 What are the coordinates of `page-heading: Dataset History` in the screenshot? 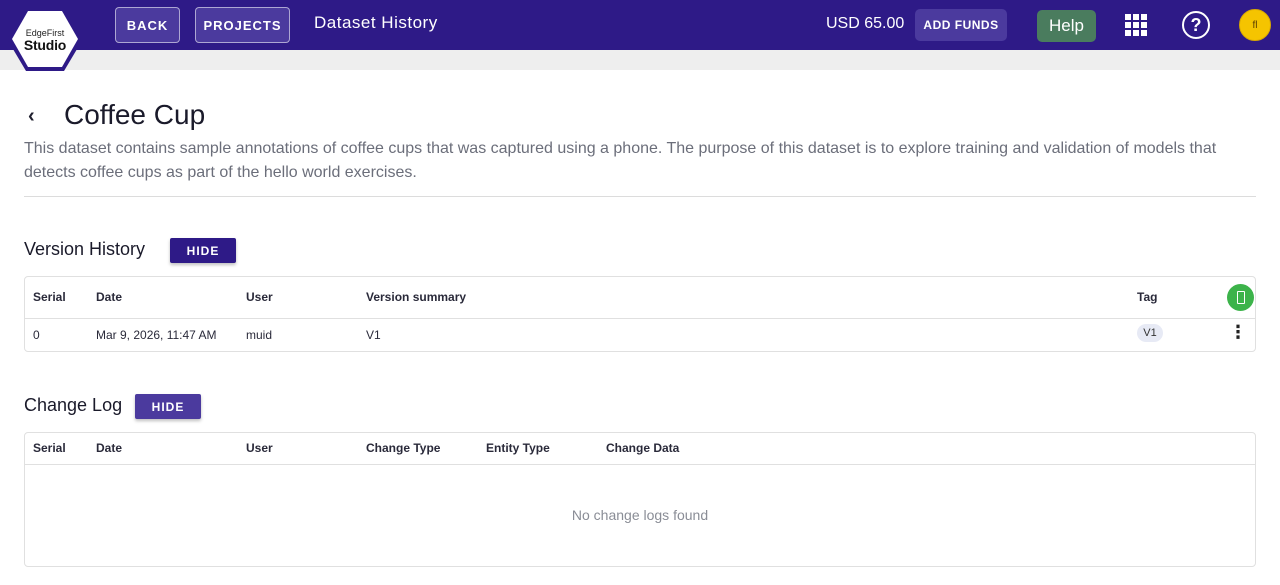 It's located at (376, 22).